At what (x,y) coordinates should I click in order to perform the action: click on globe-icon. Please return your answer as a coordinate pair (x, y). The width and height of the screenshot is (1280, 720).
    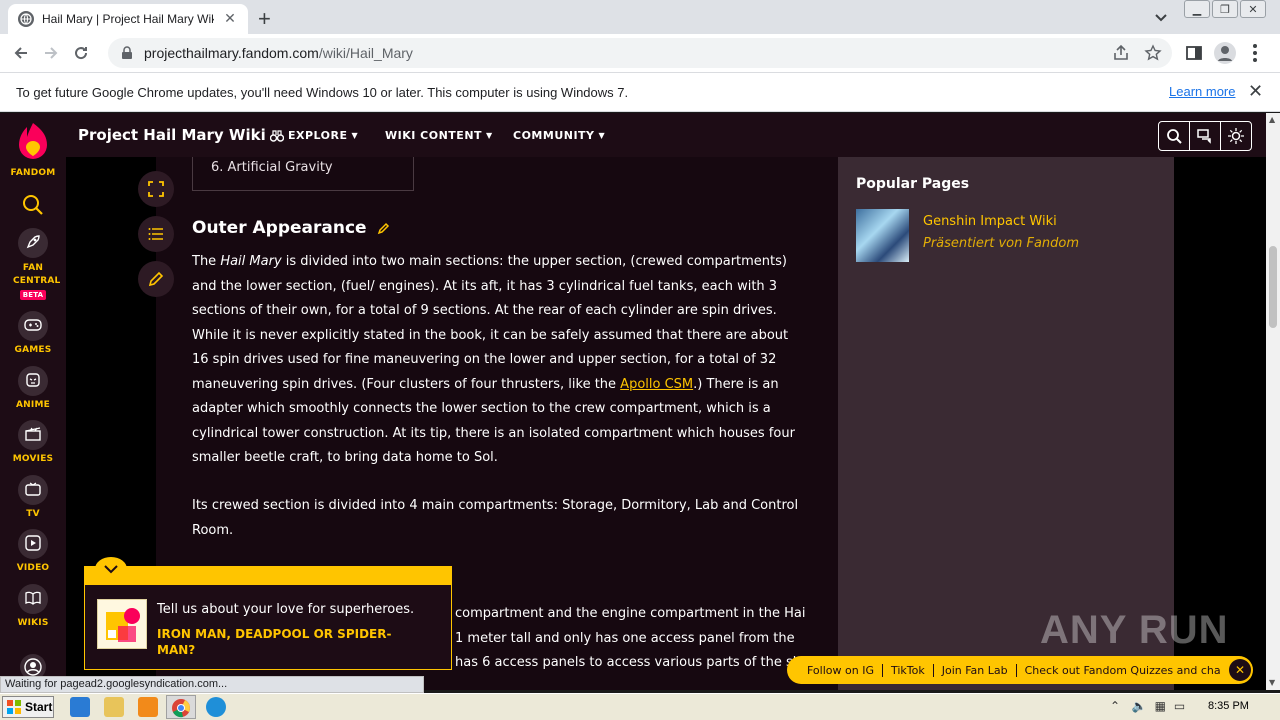
    Looking at the image, I should click on (26, 19).